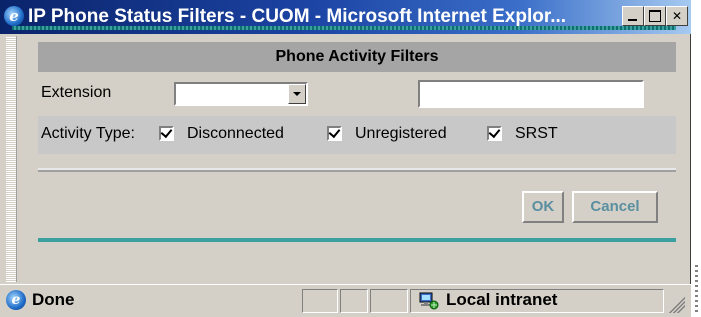  Describe the element at coordinates (357, 171) in the screenshot. I see `divider-shadow` at that location.